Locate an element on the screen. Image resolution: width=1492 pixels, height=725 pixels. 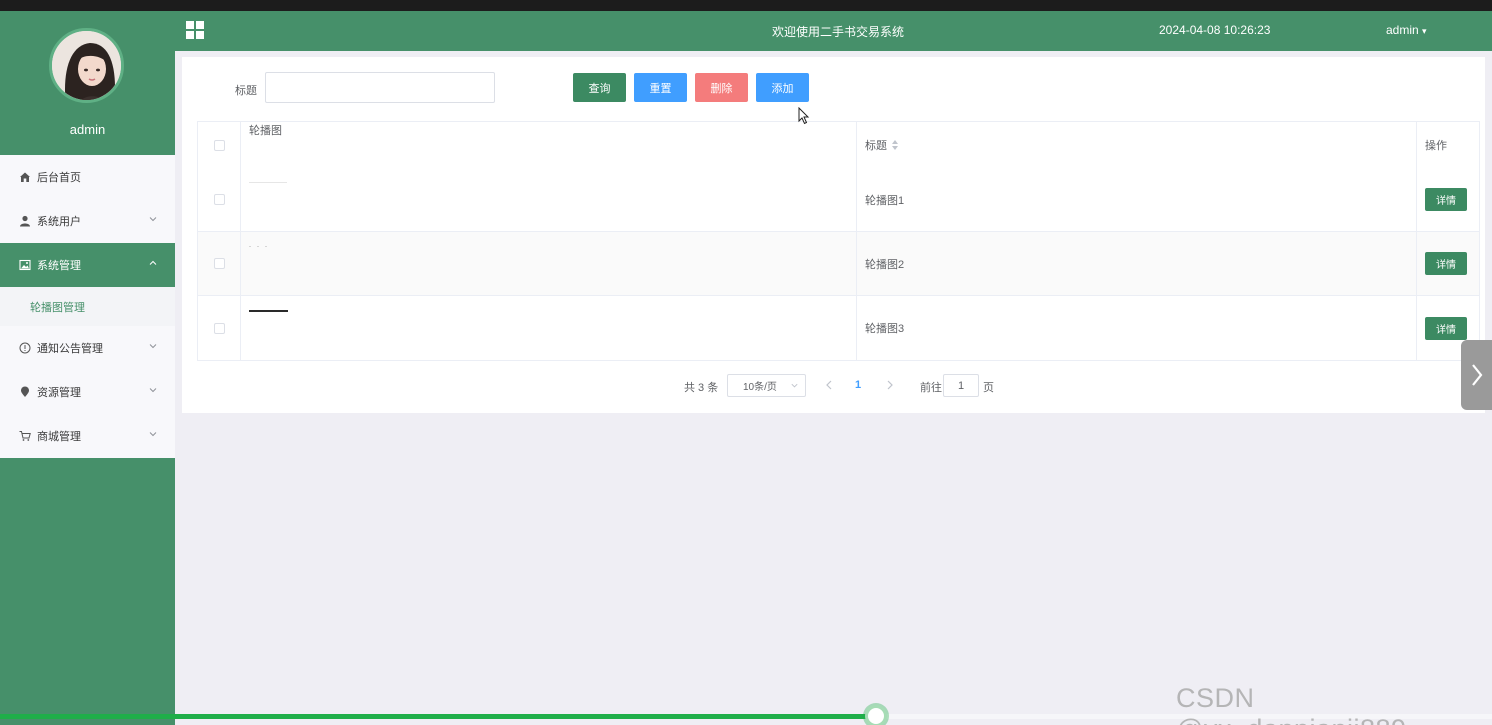
select-all-checkbox is located at coordinates (219, 145).